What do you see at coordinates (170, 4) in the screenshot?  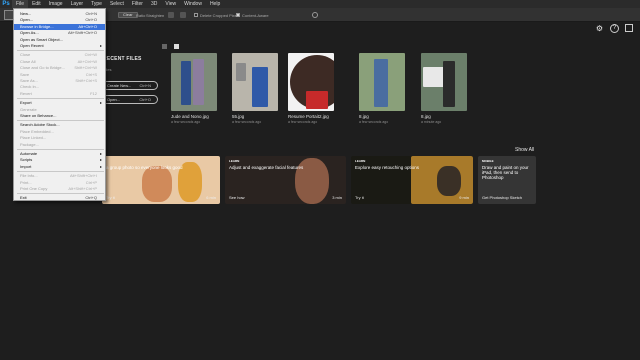 I see `menu-view: View` at bounding box center [170, 4].